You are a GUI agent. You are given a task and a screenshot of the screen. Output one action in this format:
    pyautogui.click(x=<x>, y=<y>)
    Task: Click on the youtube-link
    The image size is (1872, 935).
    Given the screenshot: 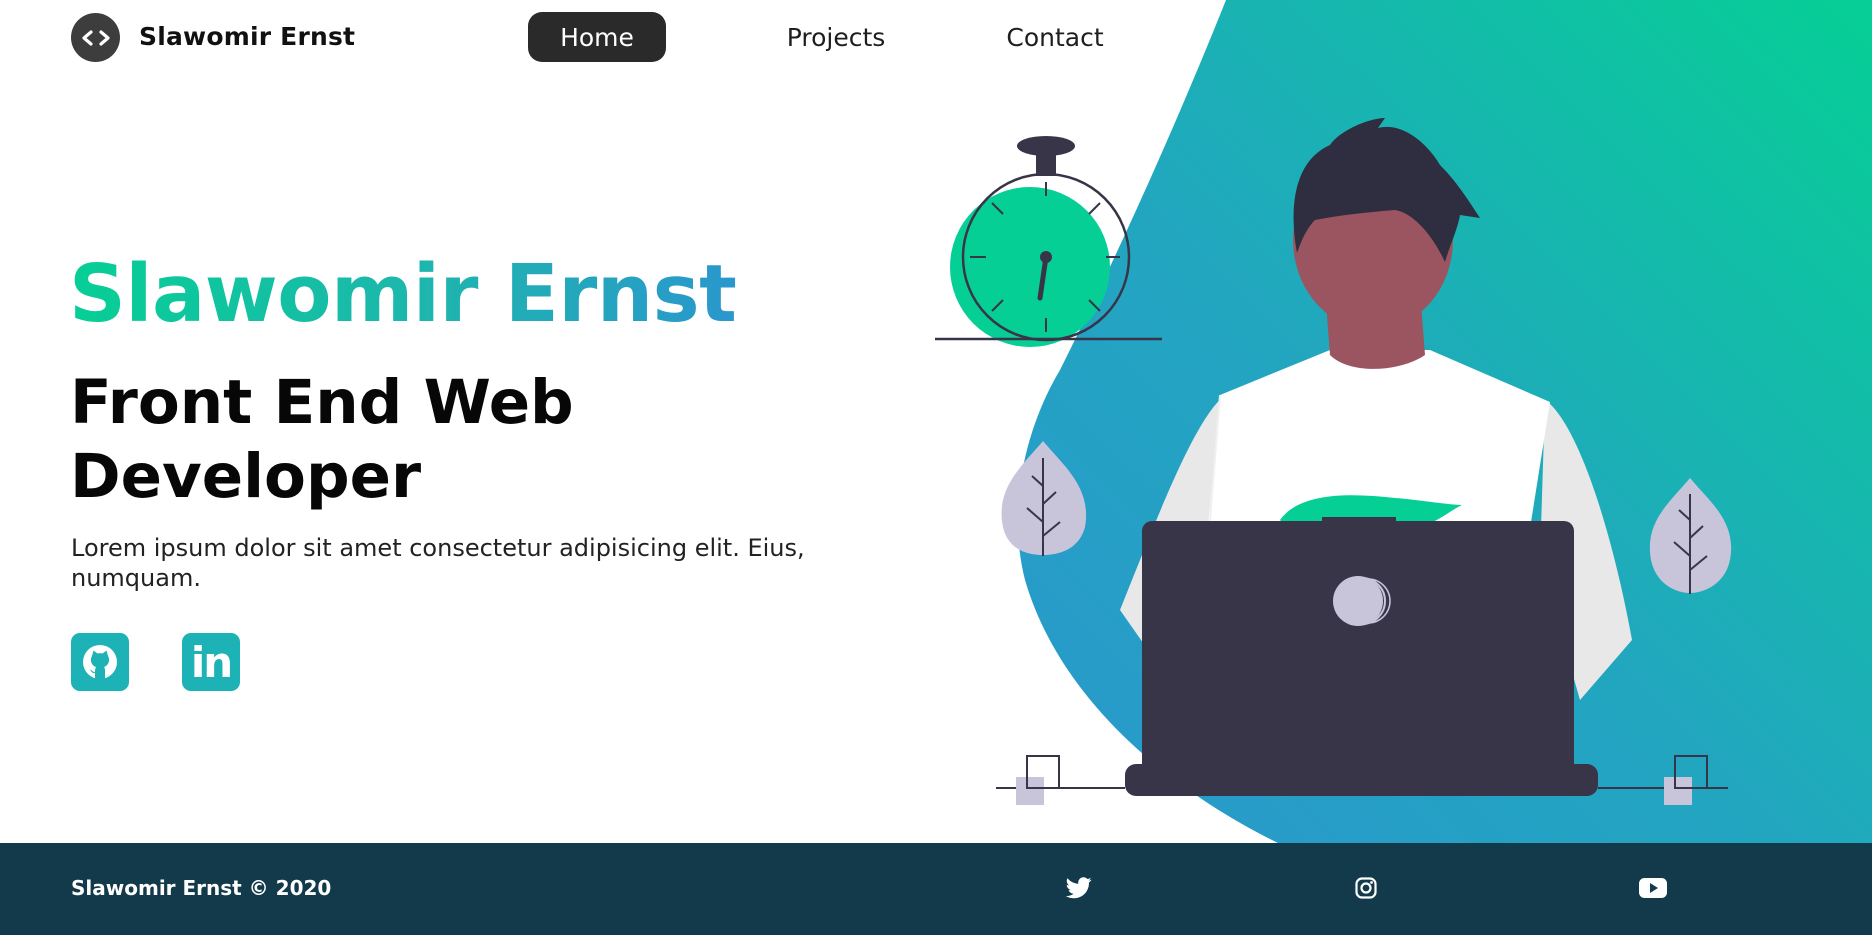 What is the action you would take?
    pyautogui.click(x=1653, y=888)
    